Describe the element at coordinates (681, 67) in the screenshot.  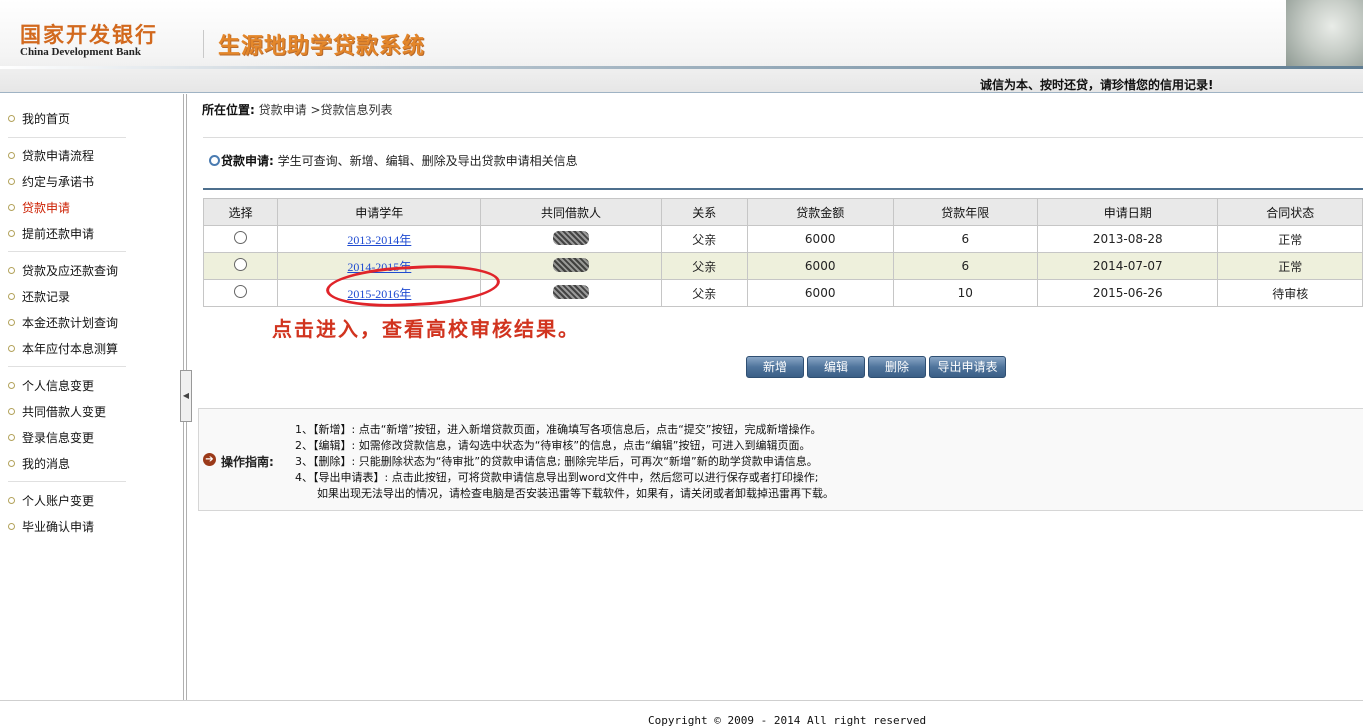
I see `header-rule` at that location.